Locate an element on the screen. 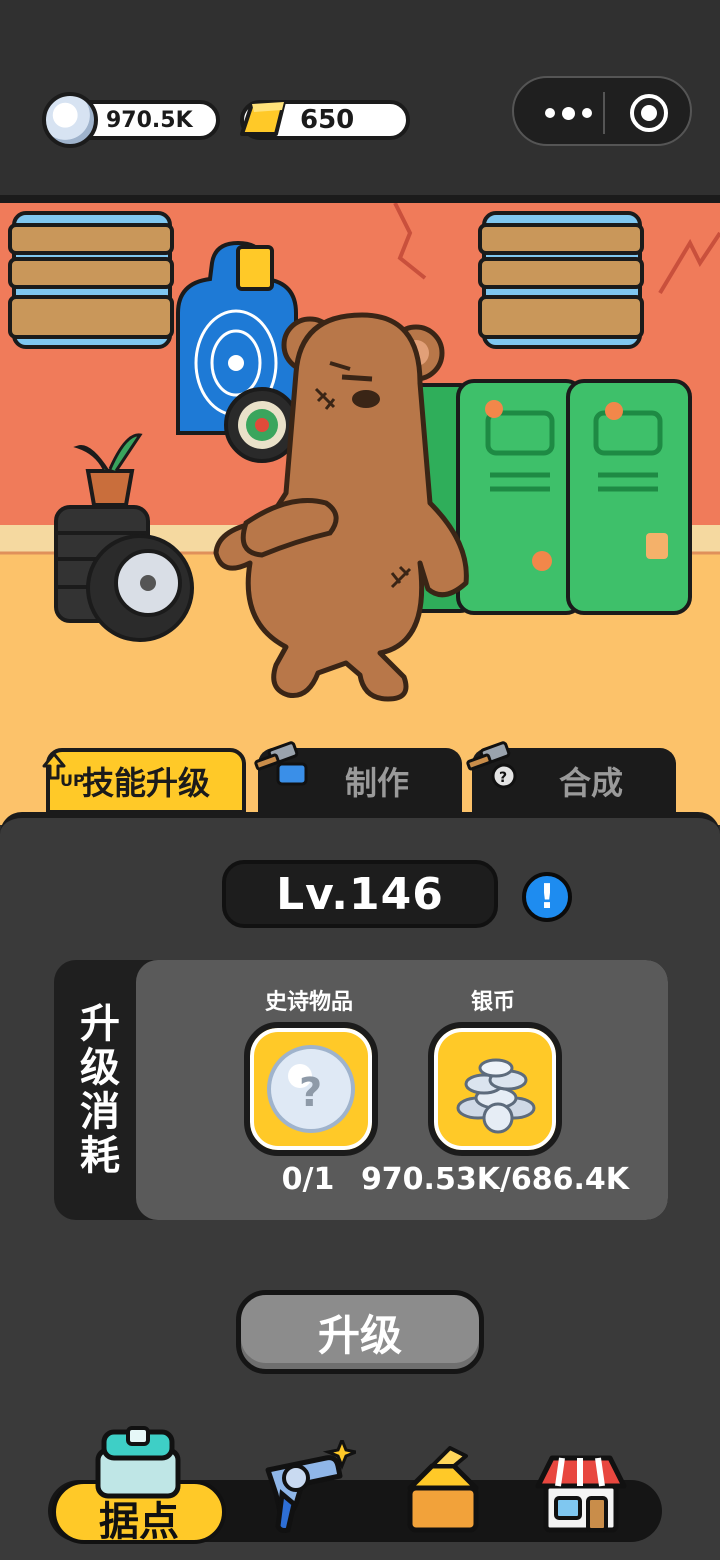  boarded-window-left is located at coordinates (91, 280).